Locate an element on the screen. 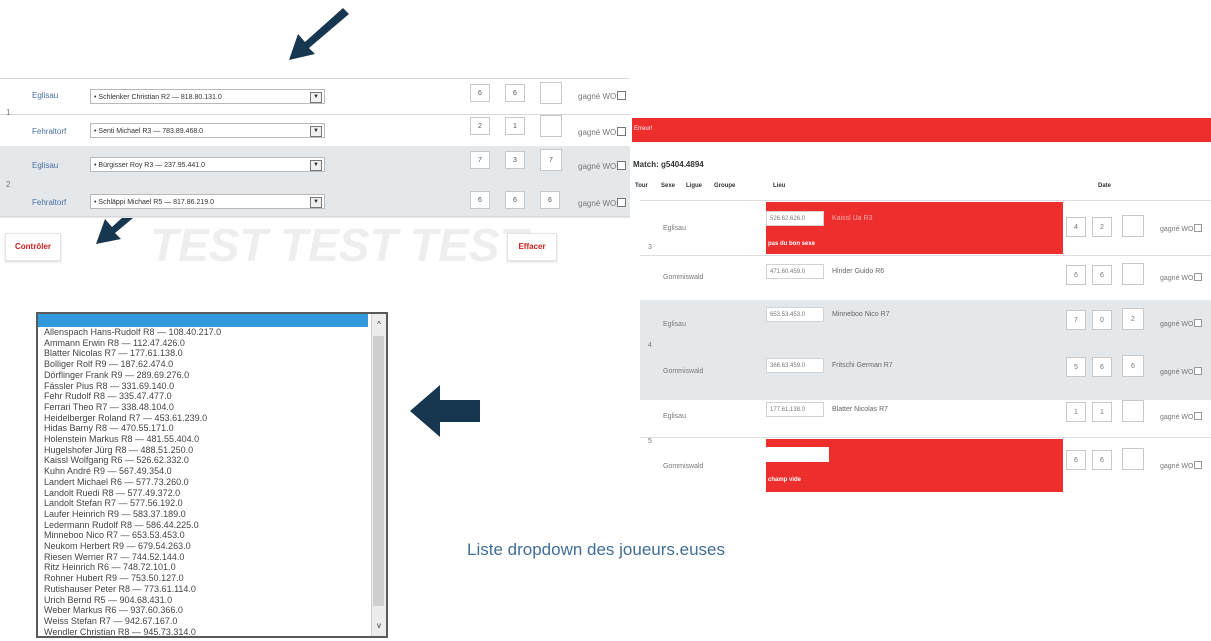  chevron-down-icon: v is located at coordinates (379, 625).